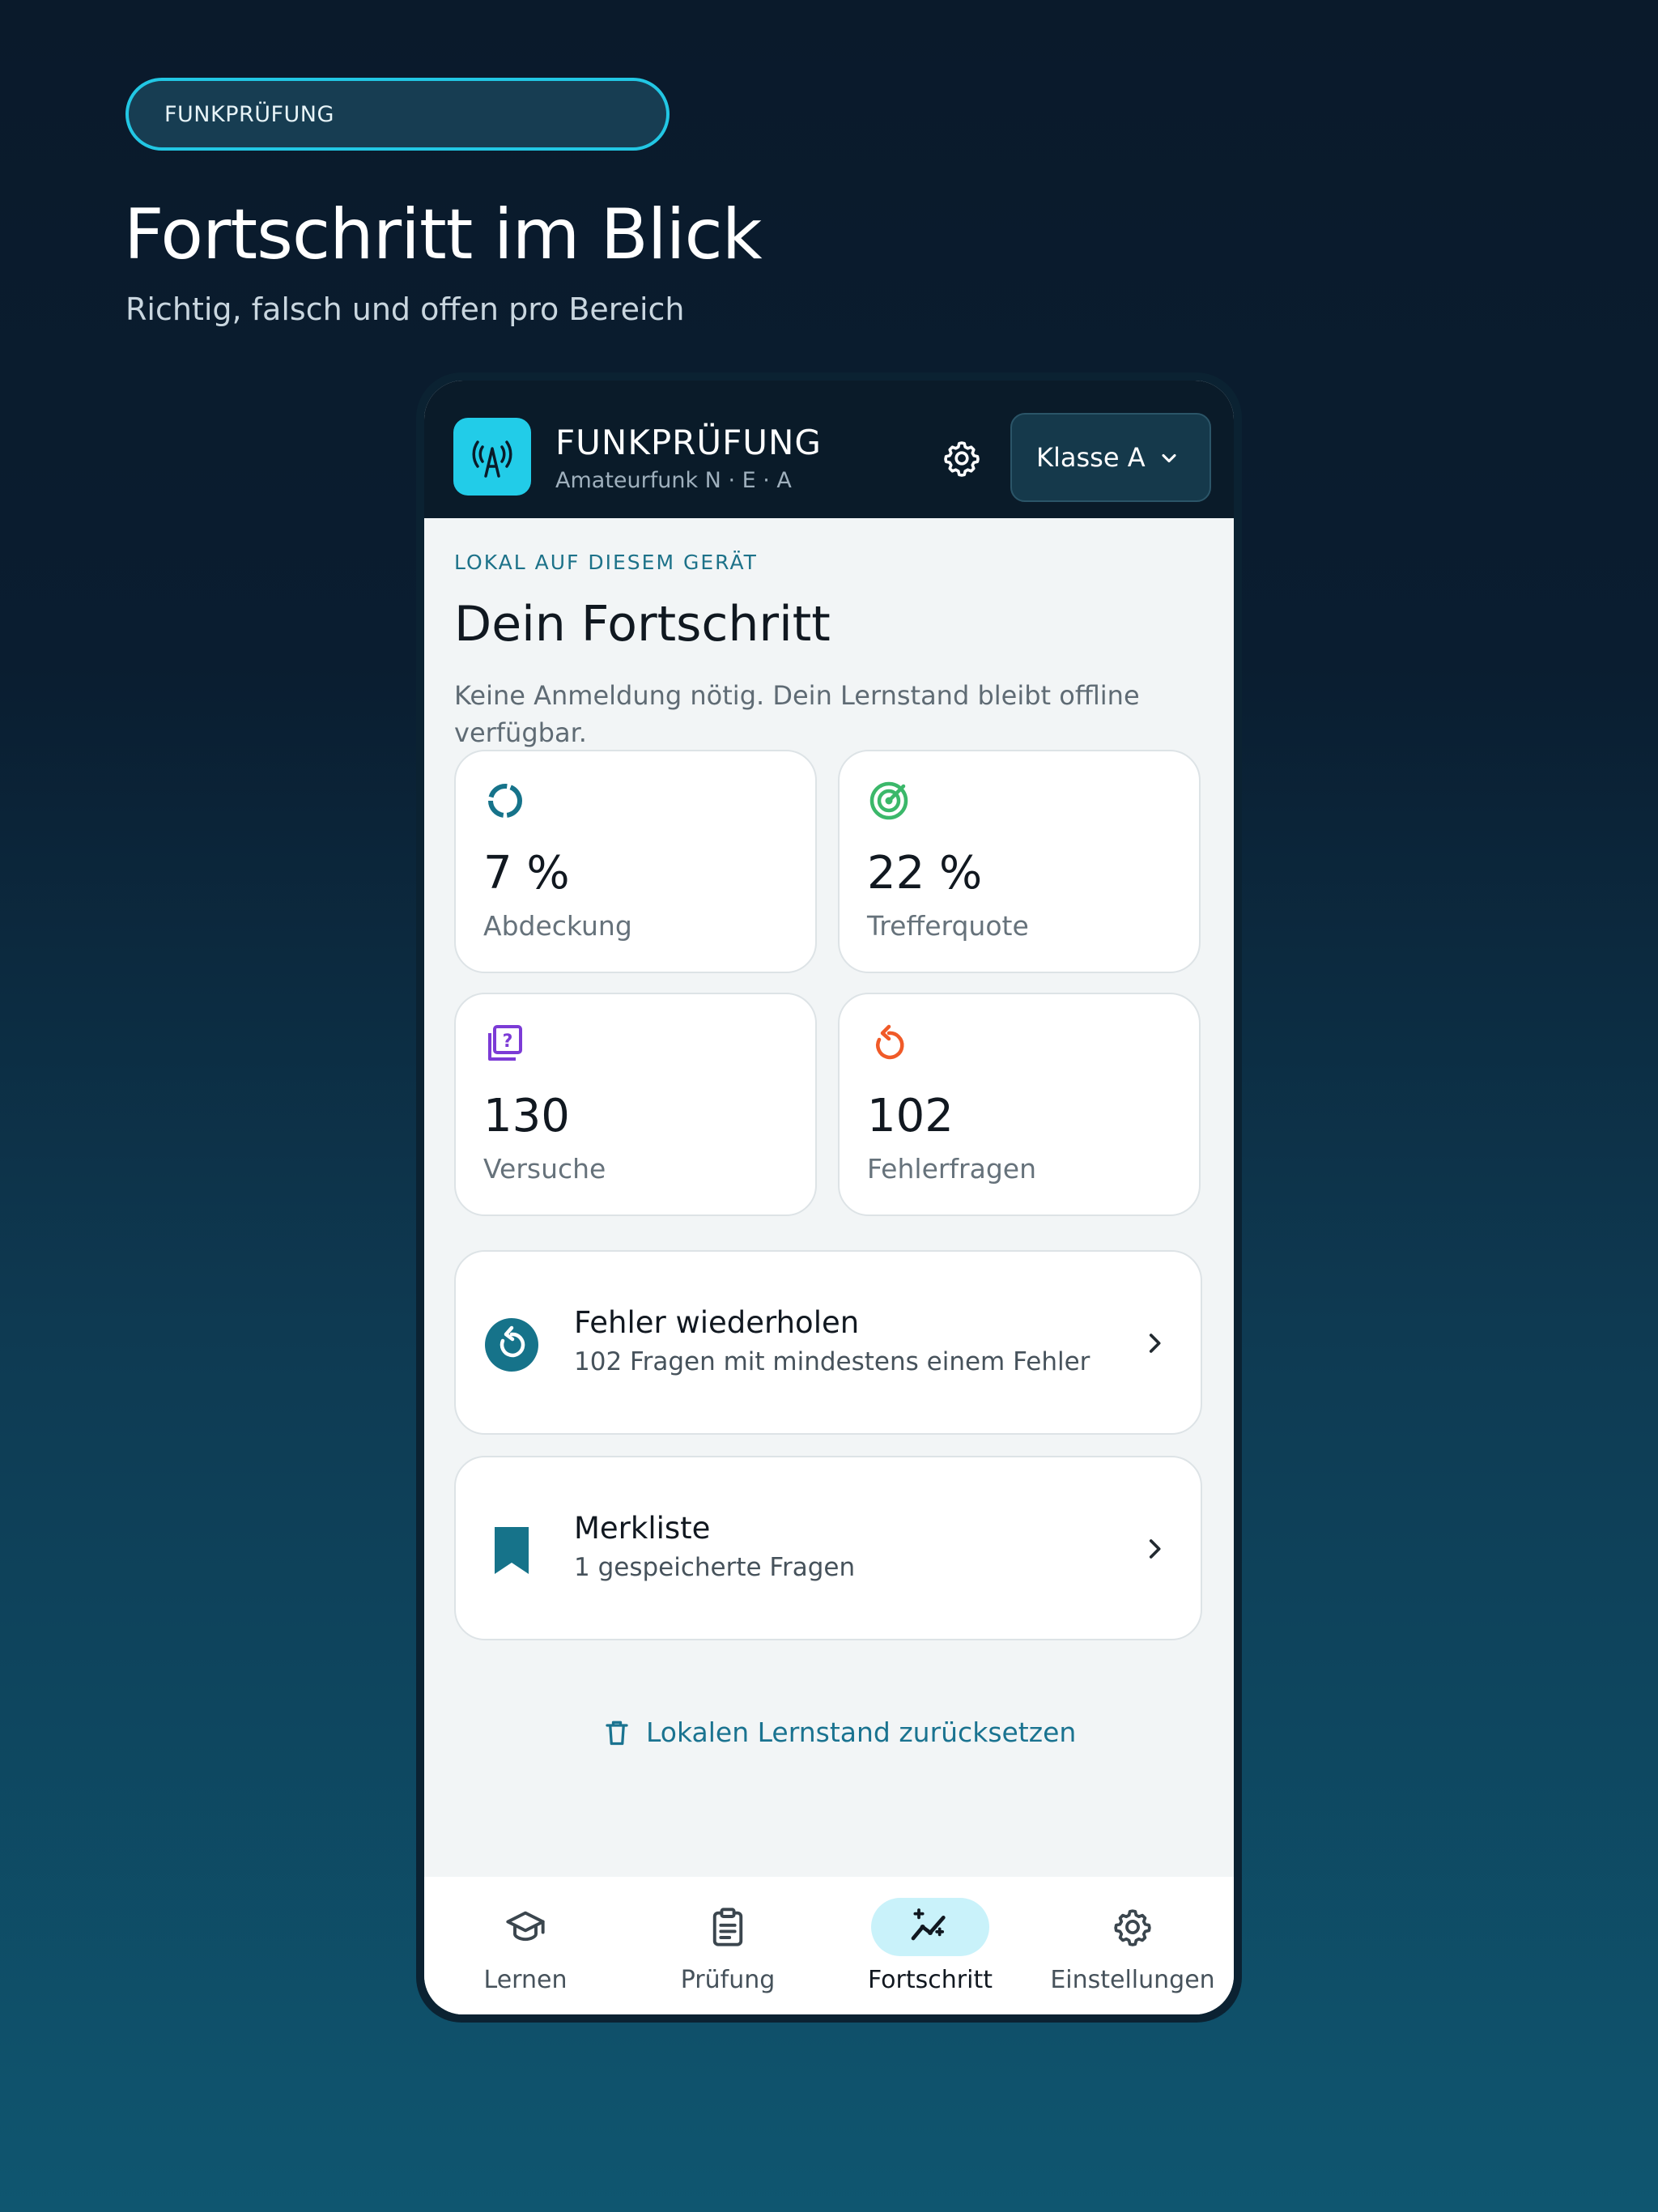 The width and height of the screenshot is (1658, 2212). What do you see at coordinates (505, 801) in the screenshot?
I see `coverage-ring-icon` at bounding box center [505, 801].